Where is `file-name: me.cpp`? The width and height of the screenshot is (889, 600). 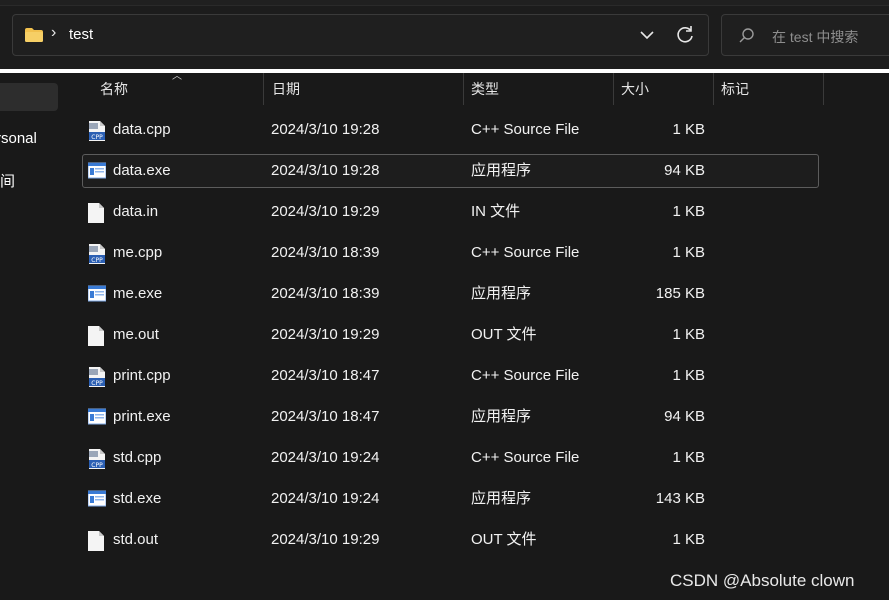
file-name: me.cpp is located at coordinates (138, 252).